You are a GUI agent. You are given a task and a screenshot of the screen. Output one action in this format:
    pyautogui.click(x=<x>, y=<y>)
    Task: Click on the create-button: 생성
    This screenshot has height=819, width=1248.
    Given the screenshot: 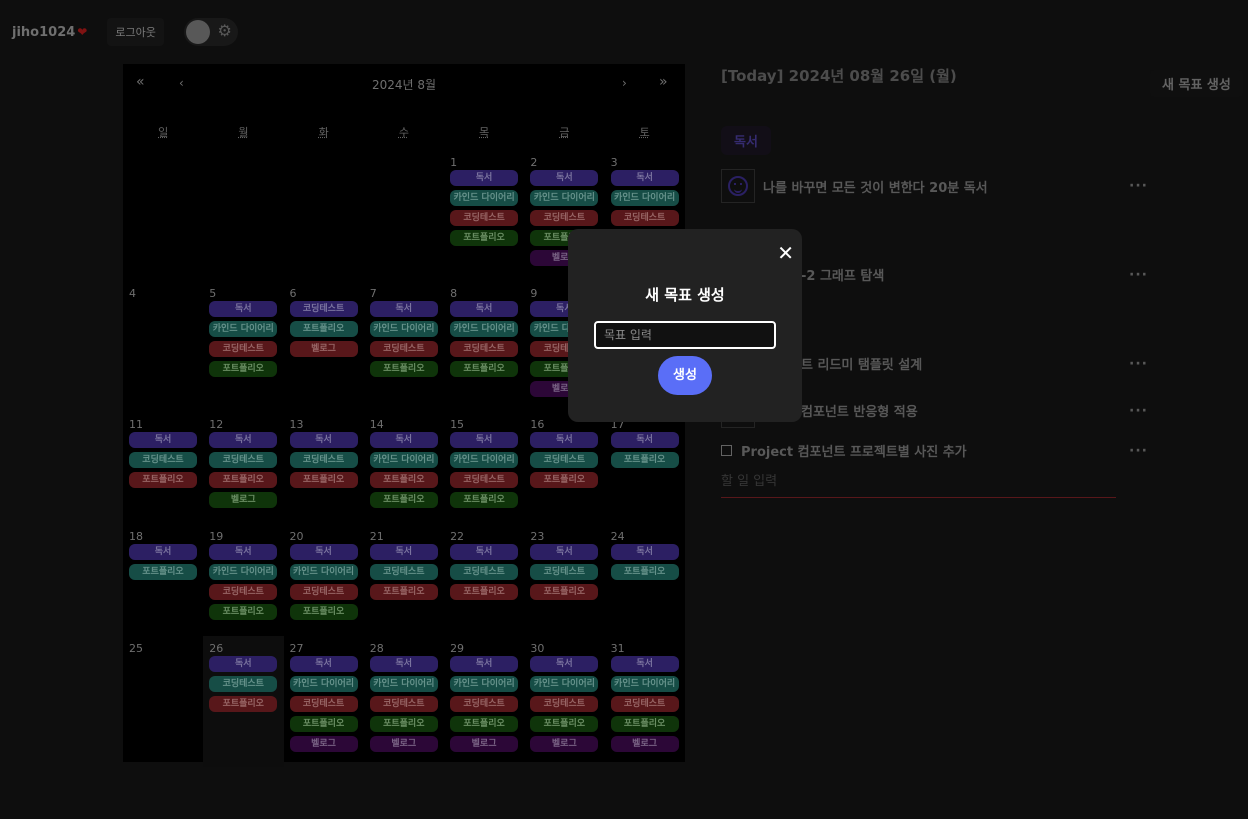 What is the action you would take?
    pyautogui.click(x=685, y=375)
    